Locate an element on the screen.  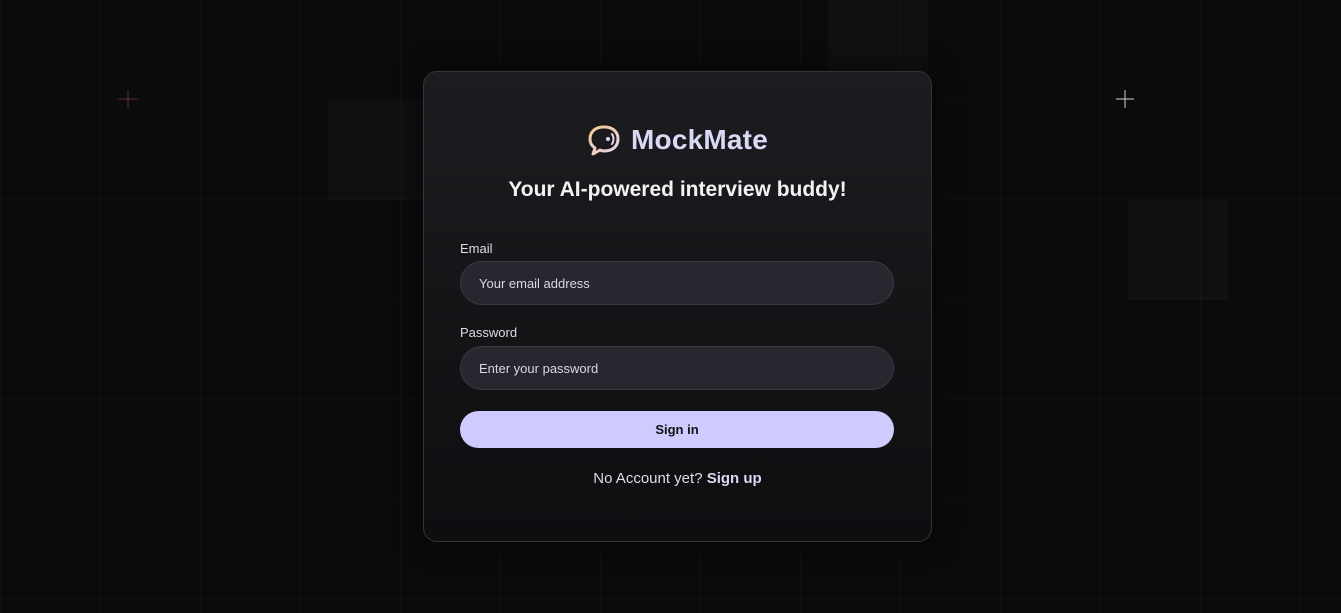
chat-bubble-icon is located at coordinates (605, 140).